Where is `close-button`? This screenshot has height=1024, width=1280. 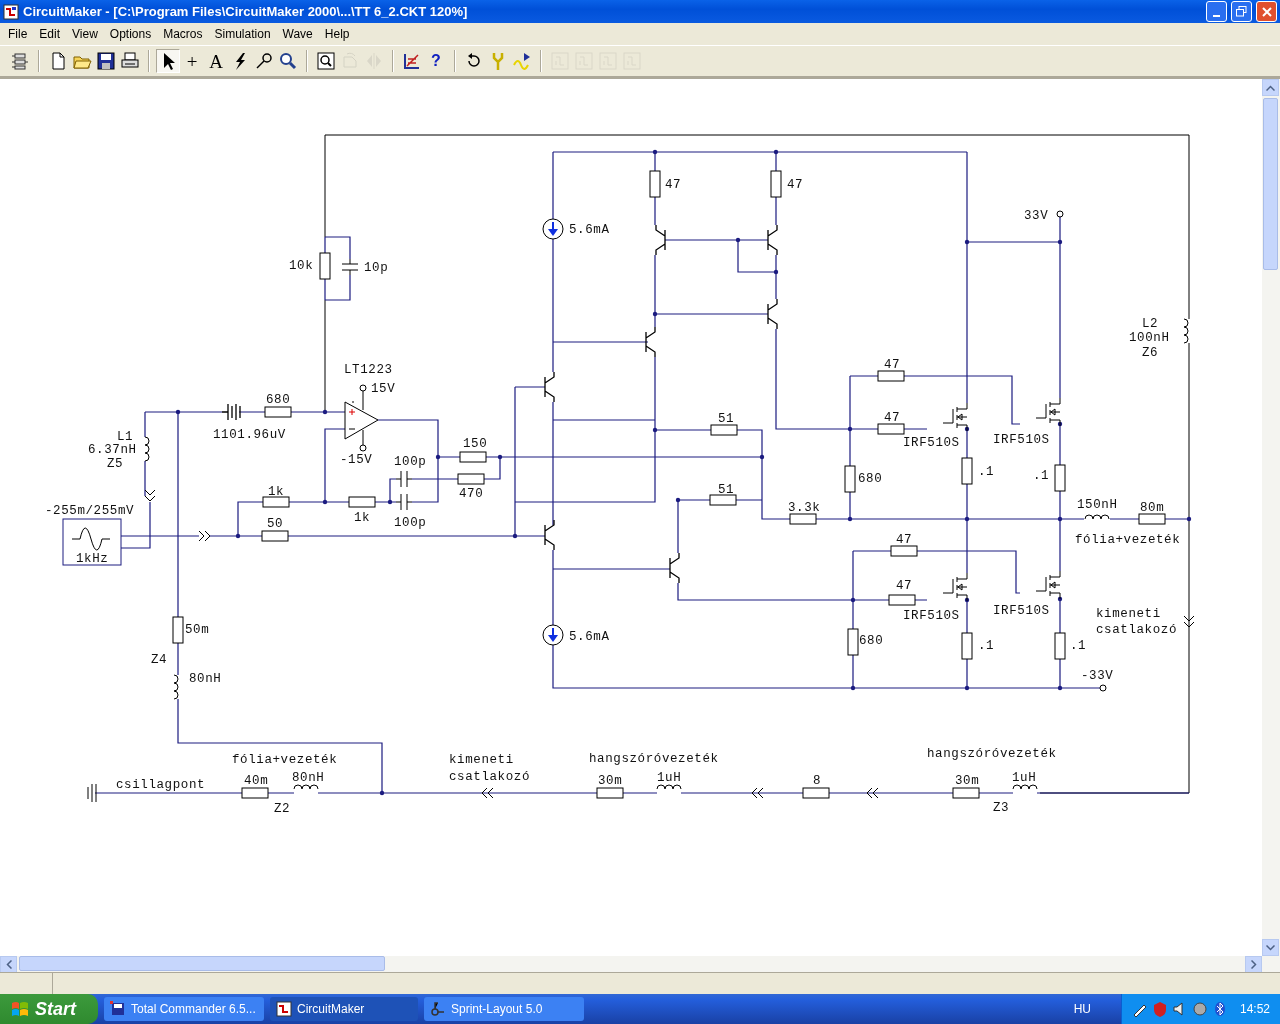
close-button is located at coordinates (1266, 11).